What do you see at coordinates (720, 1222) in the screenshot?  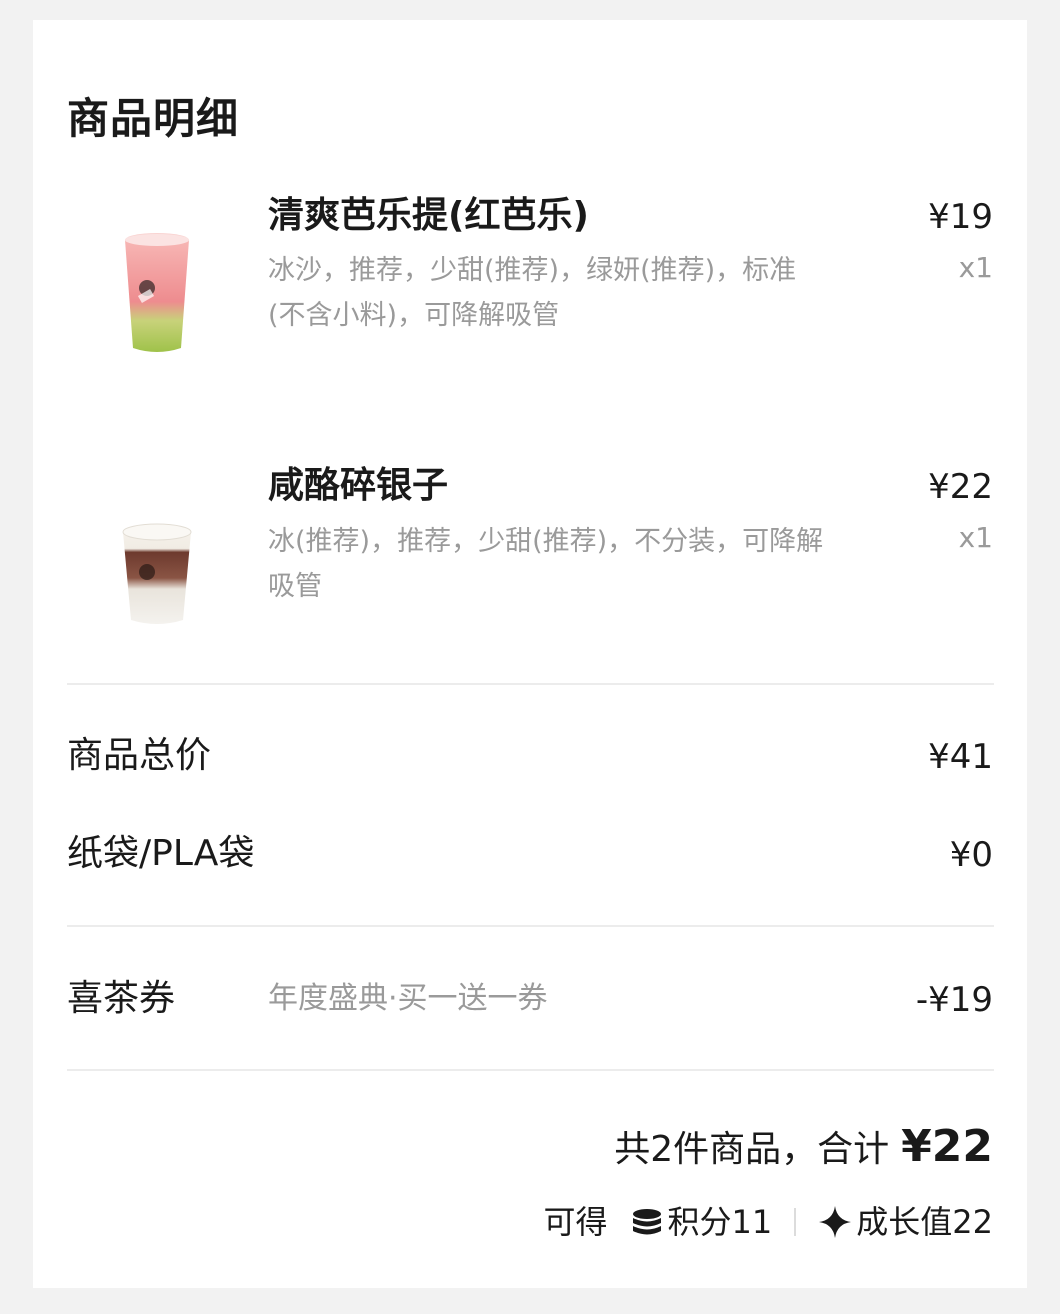 I see `points-text: 积分11` at bounding box center [720, 1222].